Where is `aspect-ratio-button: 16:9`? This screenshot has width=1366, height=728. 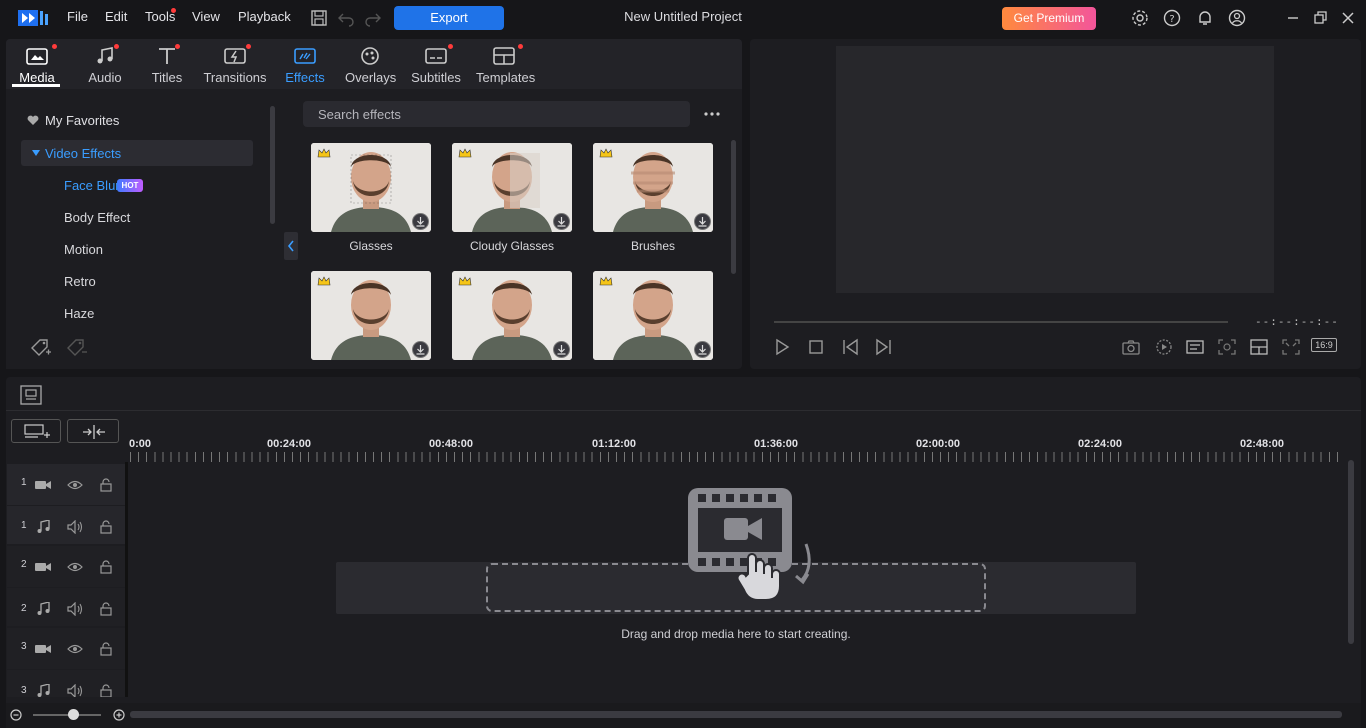
aspect-ratio-button: 16:9 is located at coordinates (1324, 345).